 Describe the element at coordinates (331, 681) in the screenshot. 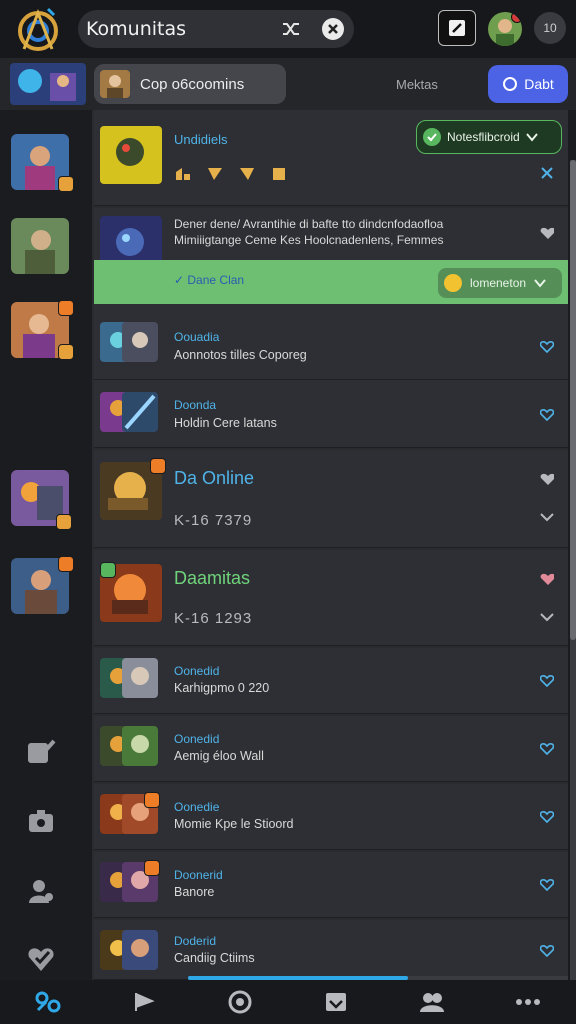

I see `list-item: Oonedid Karhigpmo 0 220` at that location.